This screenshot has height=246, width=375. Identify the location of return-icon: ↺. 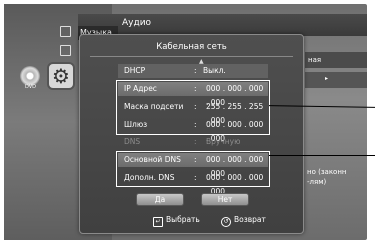
(226, 222).